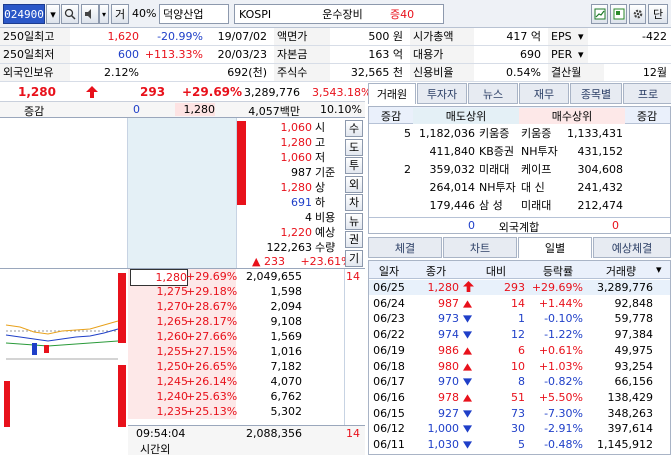  Describe the element at coordinates (560, 350) in the screenshot. I see `daily-rate: +0.61%` at that location.